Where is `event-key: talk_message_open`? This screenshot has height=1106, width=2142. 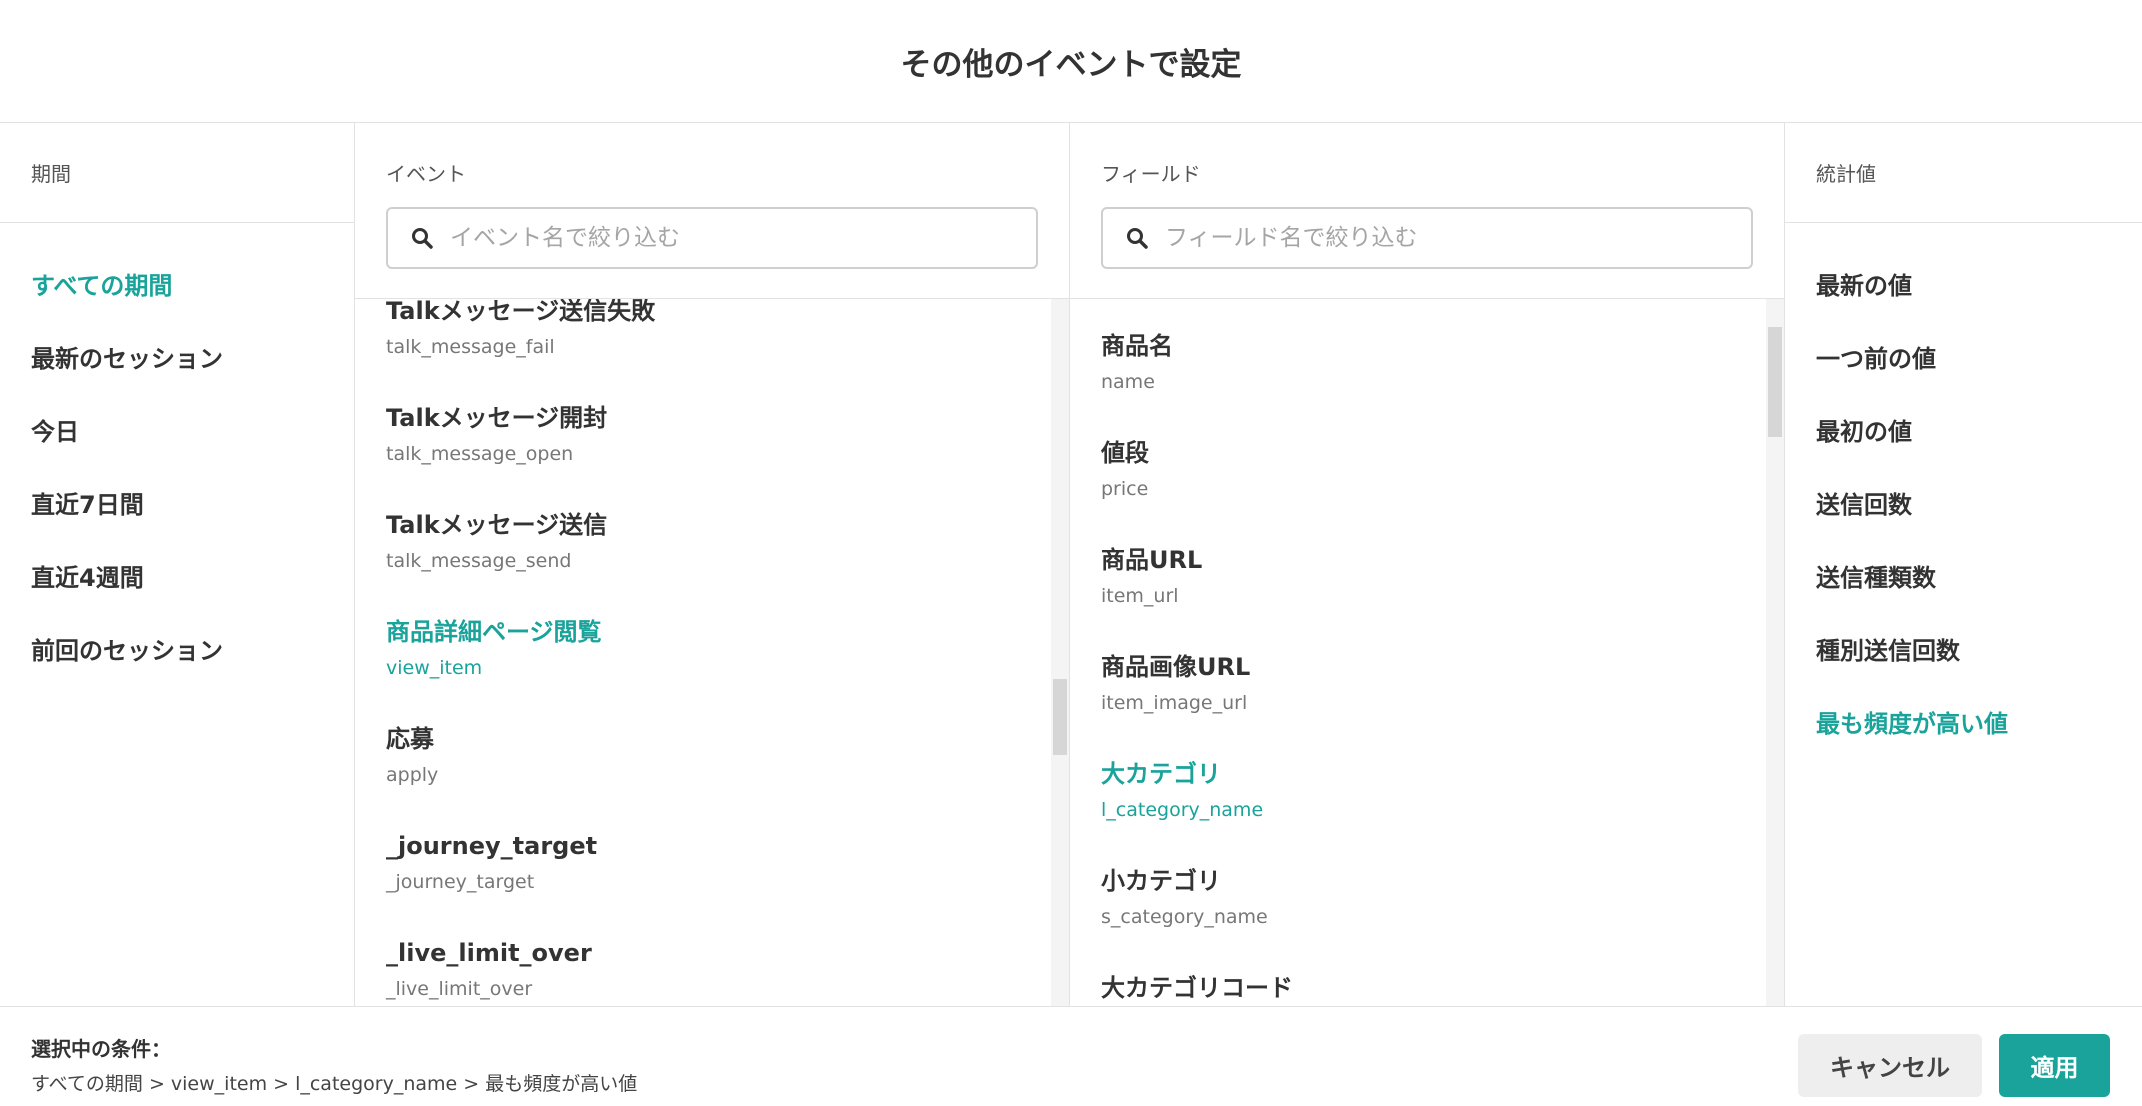
event-key: talk_message_open is located at coordinates (480, 454).